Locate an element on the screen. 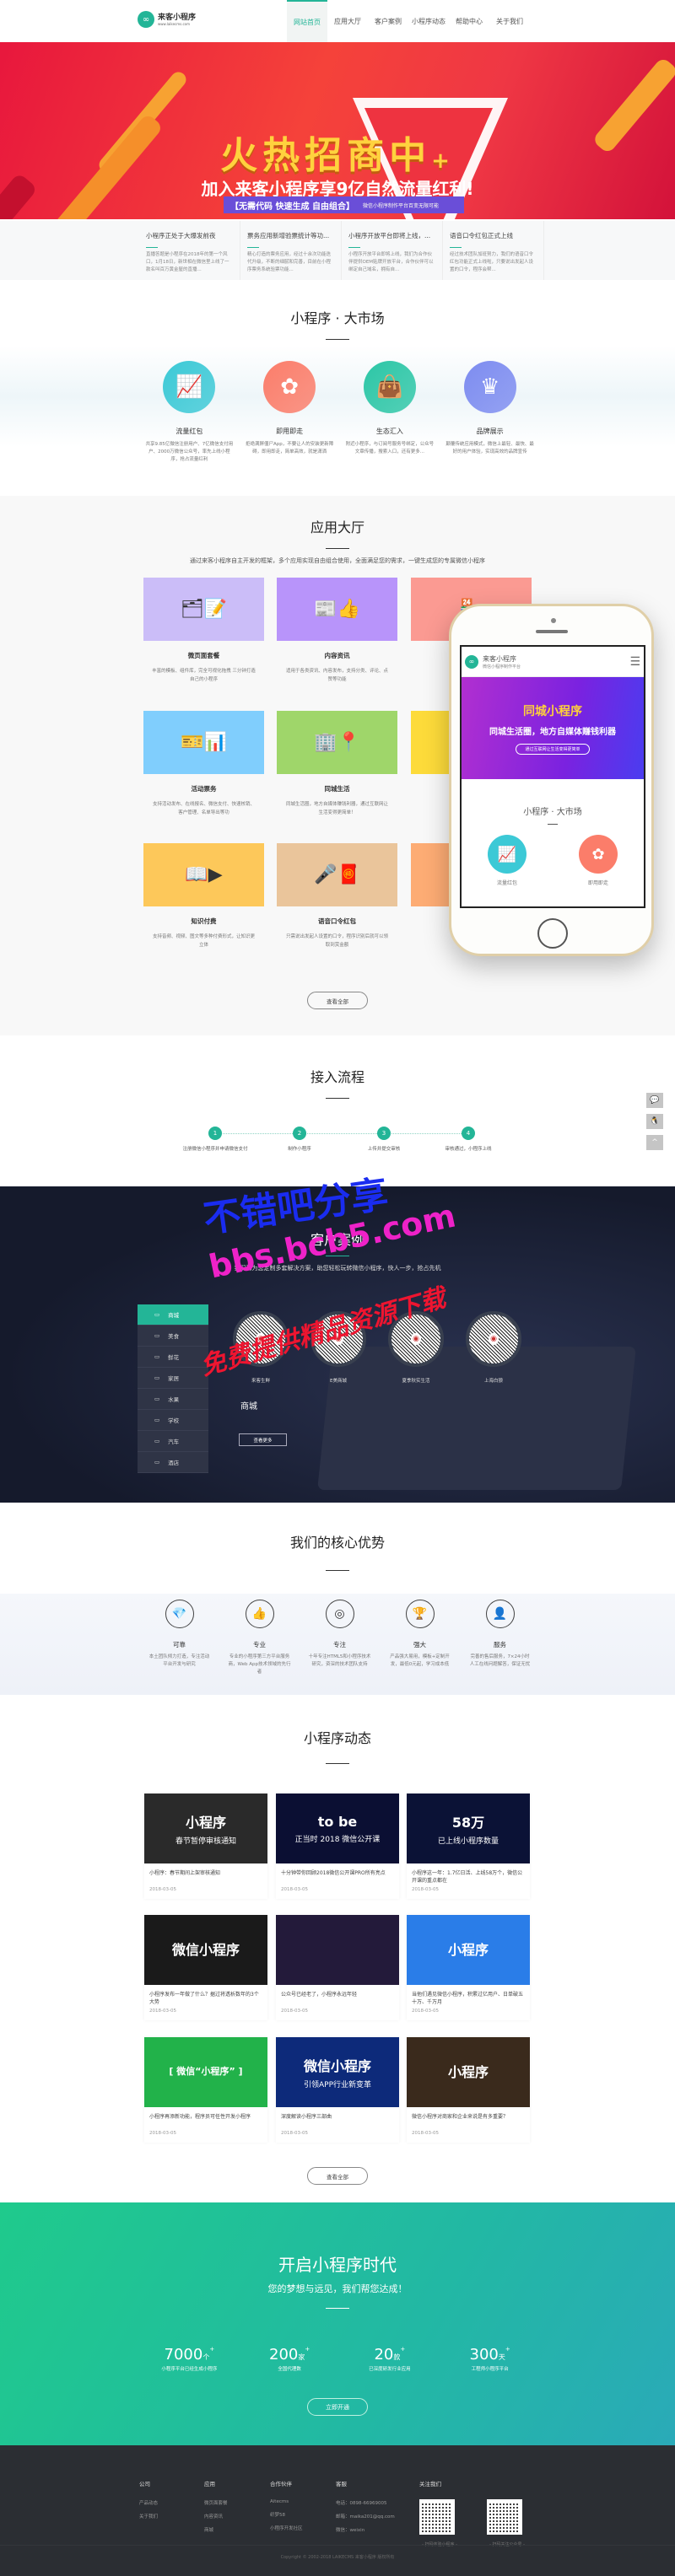  footer-link: 产品动态 is located at coordinates (148, 2502).